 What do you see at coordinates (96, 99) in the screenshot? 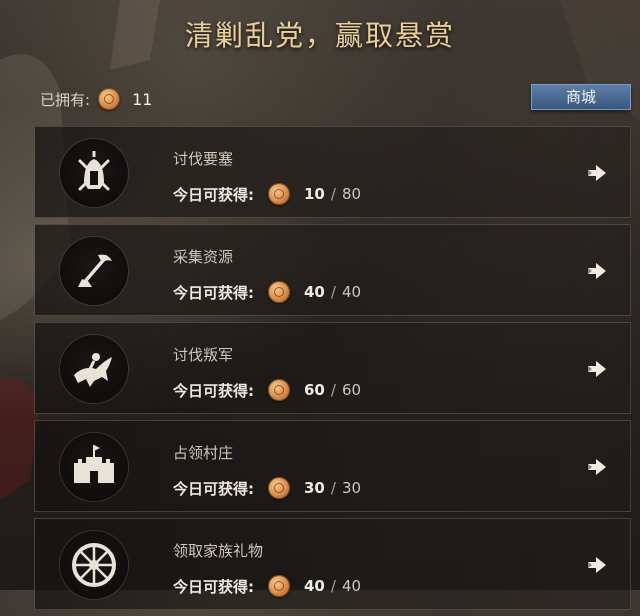
I see `currency-owned: 已拥有: 11` at bounding box center [96, 99].